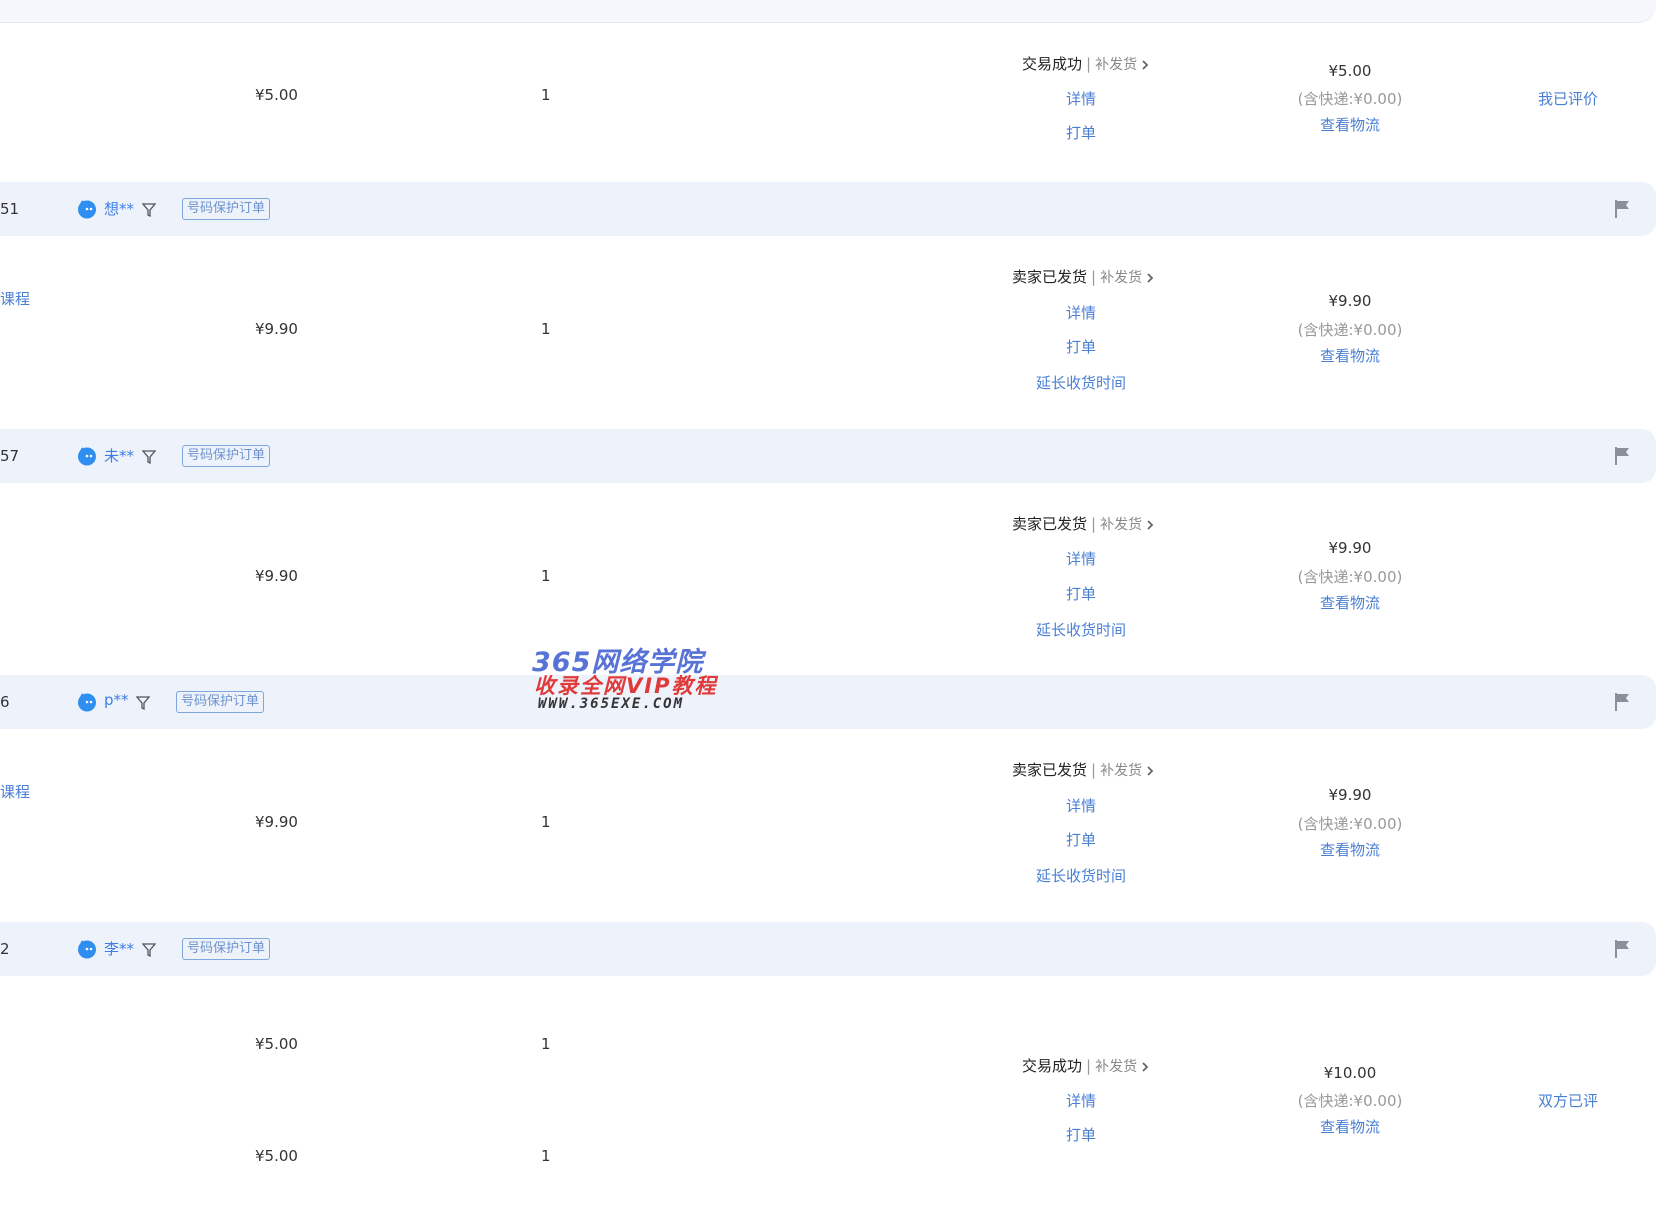 Image resolution: width=1660 pixels, height=1206 pixels. I want to click on order-total: ¥10.00, so click(1350, 1073).